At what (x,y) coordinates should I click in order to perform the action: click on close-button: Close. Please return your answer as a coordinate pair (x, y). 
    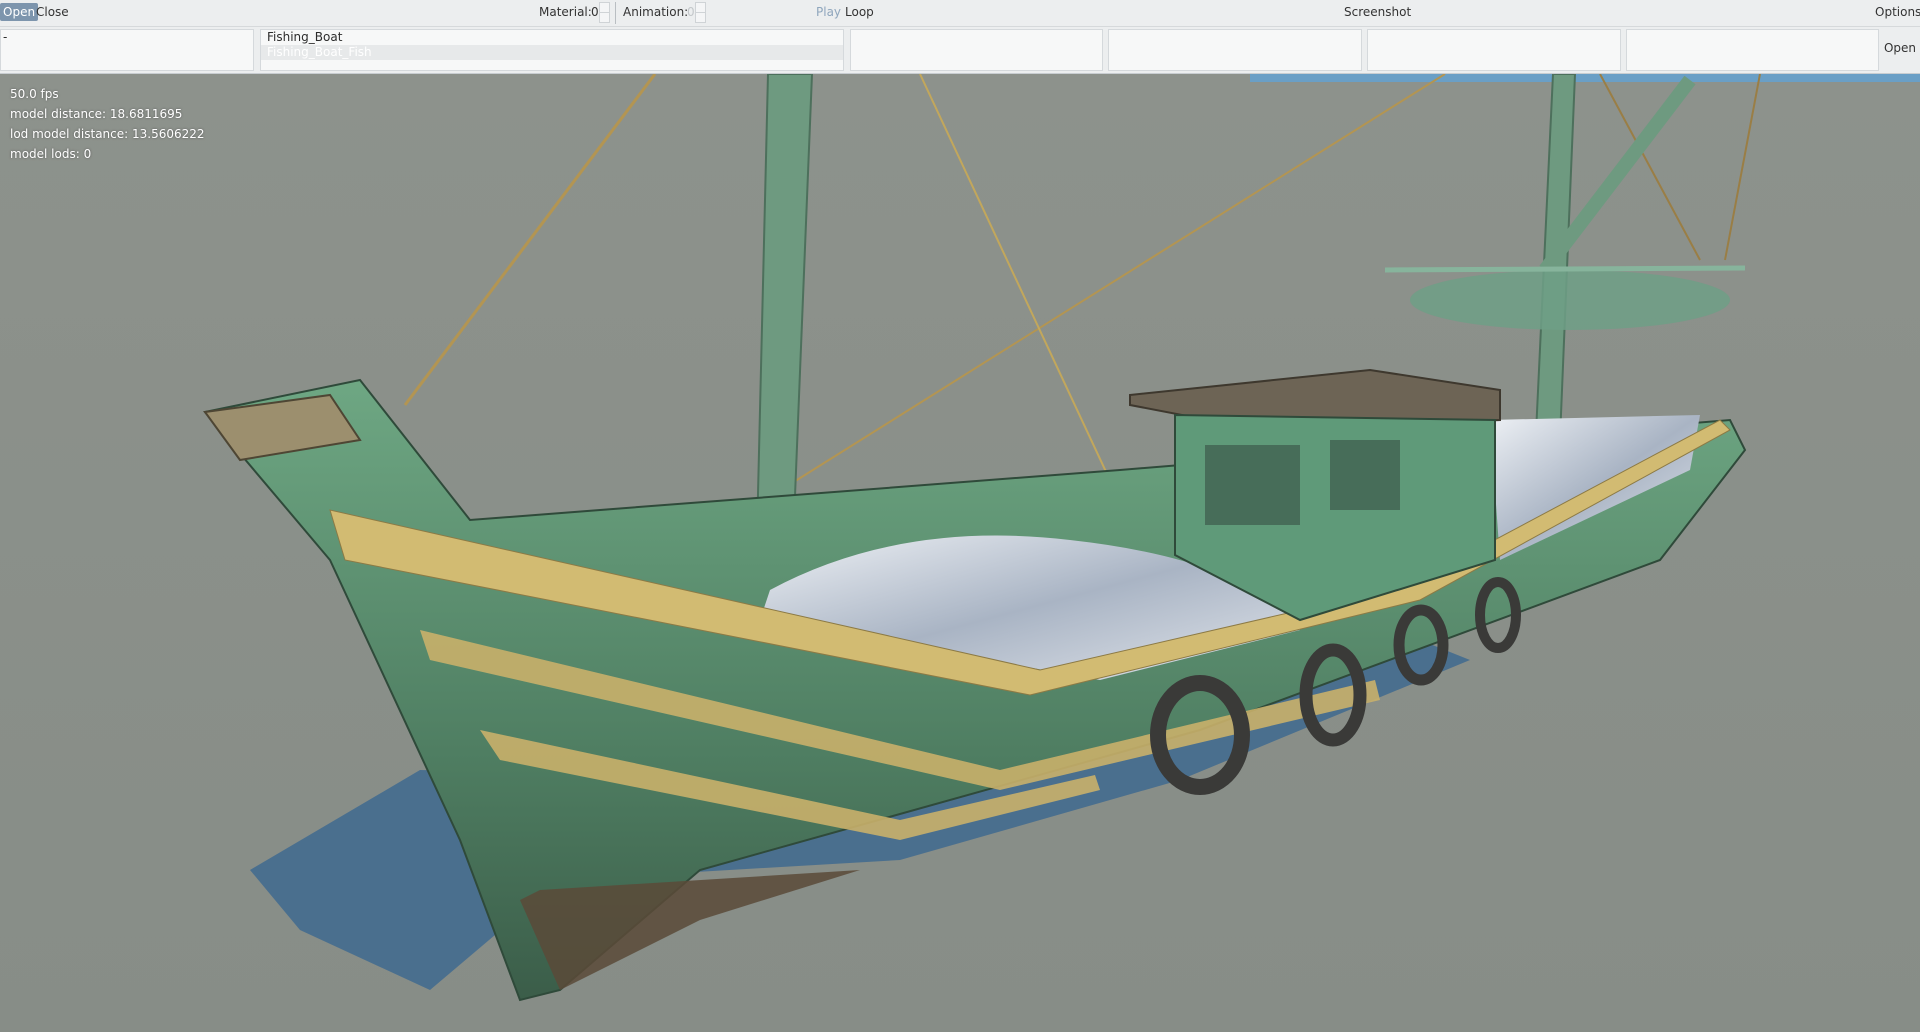
    Looking at the image, I should click on (52, 12).